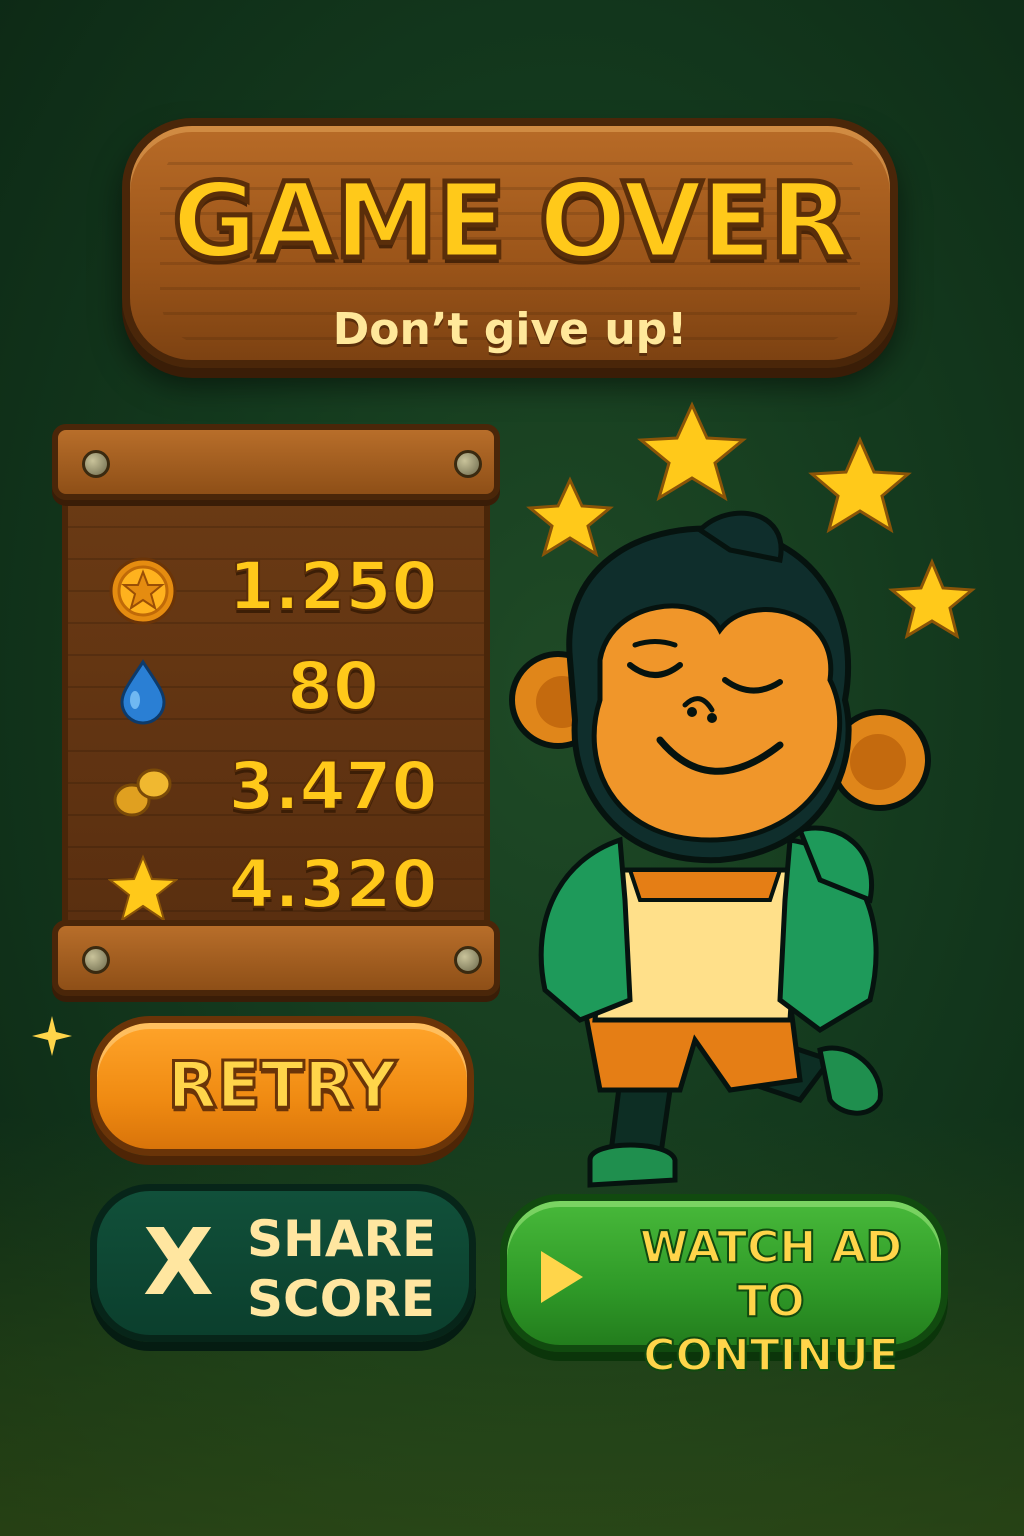 This screenshot has height=1536, width=1024. I want to click on retry-label: RETRY, so click(282, 1086).